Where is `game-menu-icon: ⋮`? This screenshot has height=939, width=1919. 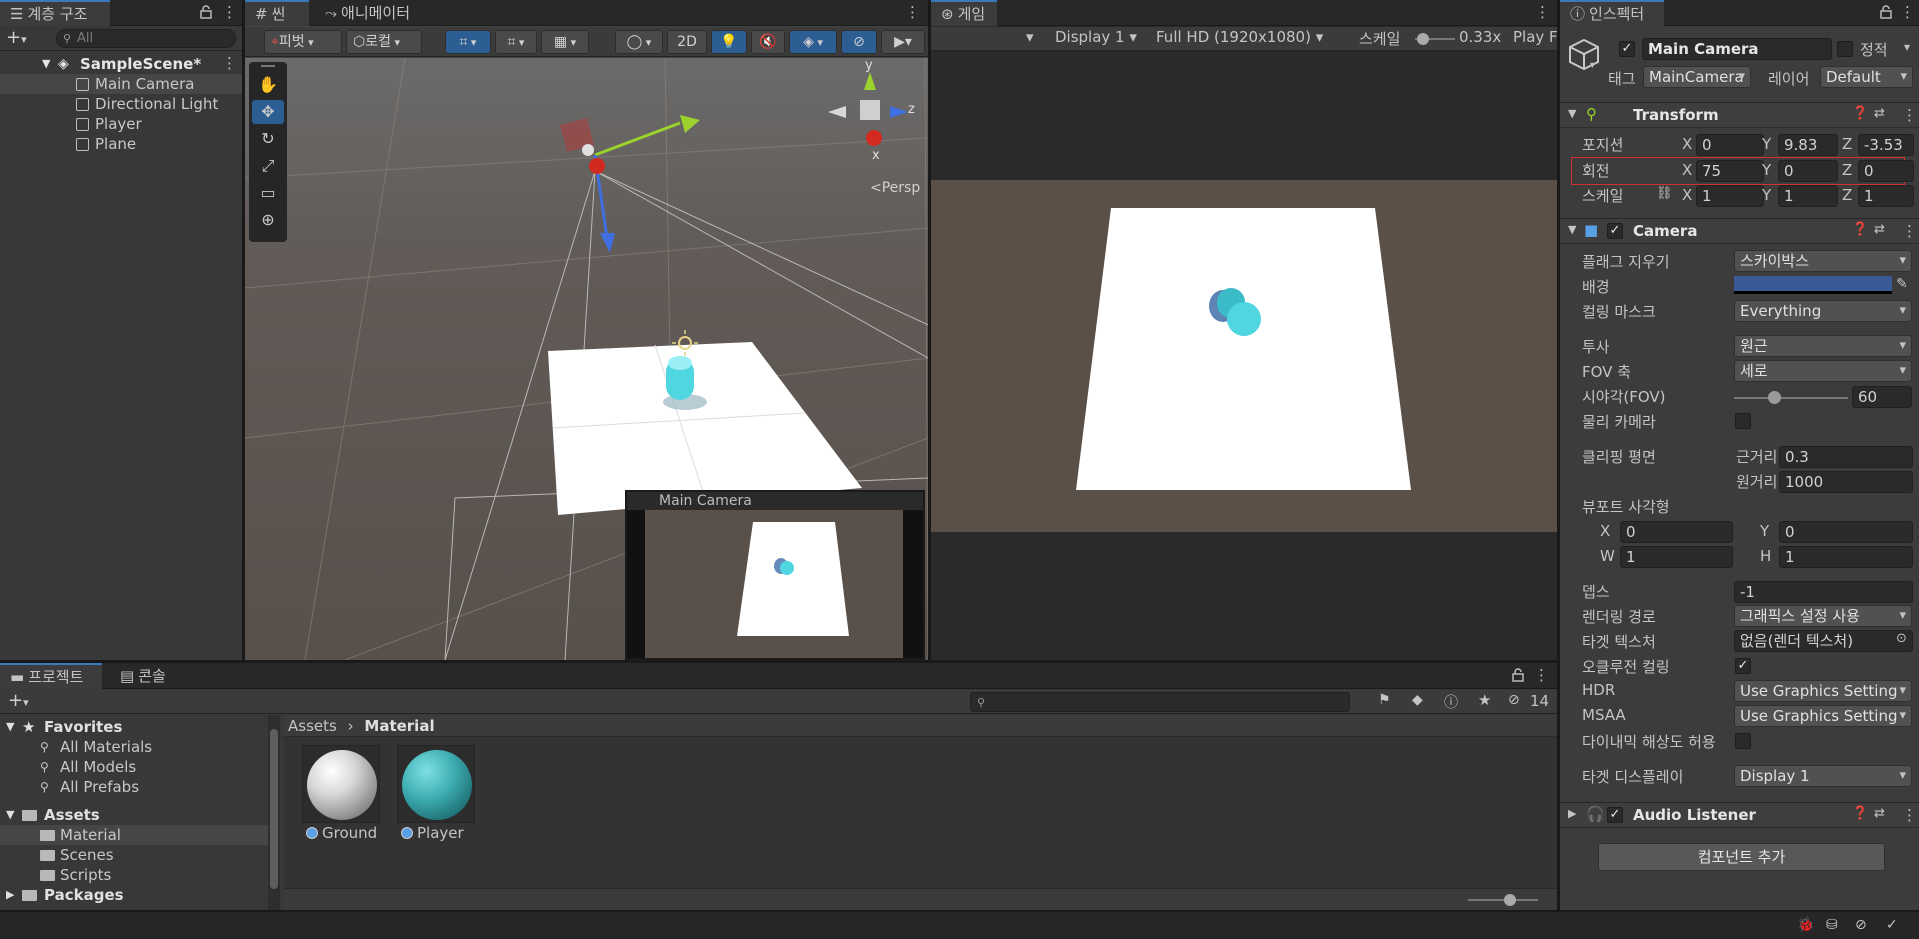
game-menu-icon: ⋮ is located at coordinates (1542, 12).